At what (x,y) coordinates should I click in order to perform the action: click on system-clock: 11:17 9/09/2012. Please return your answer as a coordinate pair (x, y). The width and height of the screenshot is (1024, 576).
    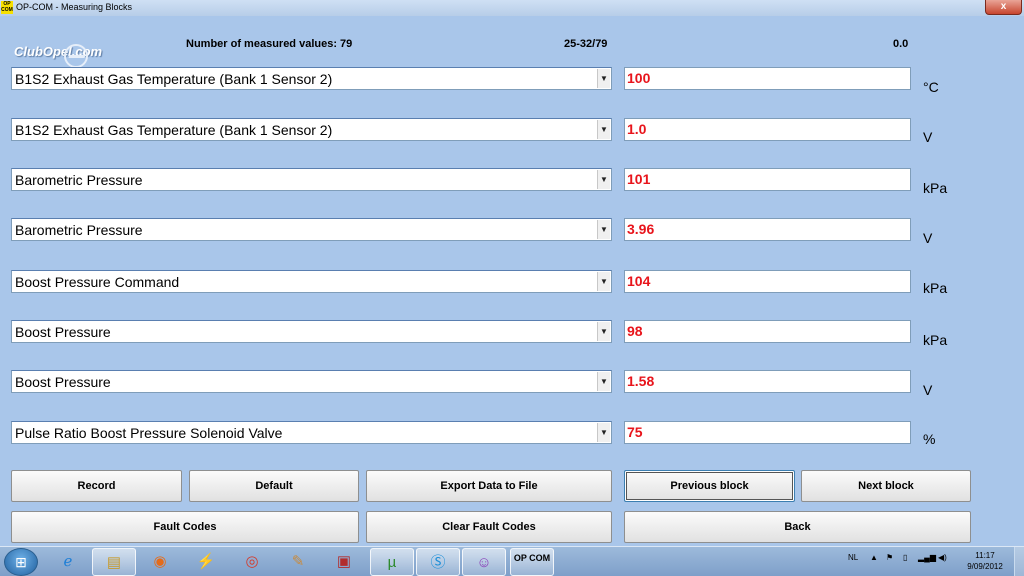
    Looking at the image, I should click on (985, 561).